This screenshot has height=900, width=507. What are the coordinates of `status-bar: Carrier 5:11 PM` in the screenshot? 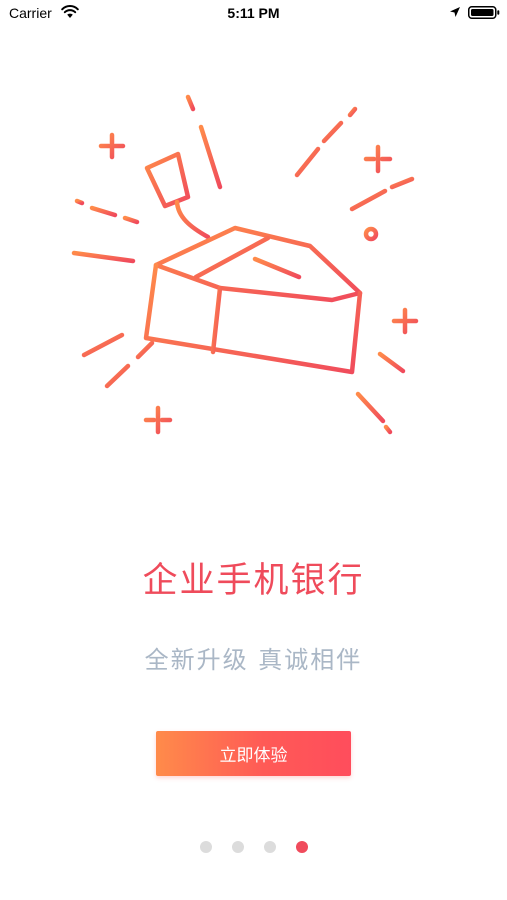 It's located at (253, 15).